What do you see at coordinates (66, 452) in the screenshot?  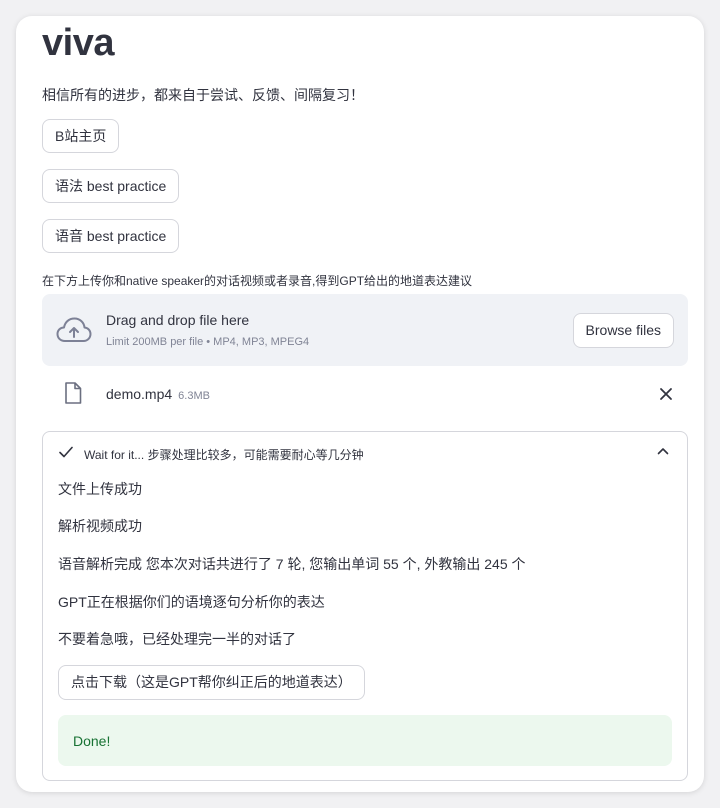 I see `check-icon` at bounding box center [66, 452].